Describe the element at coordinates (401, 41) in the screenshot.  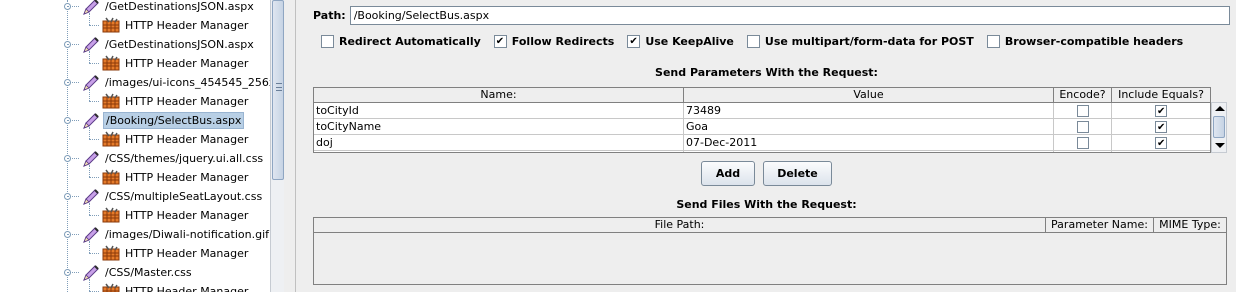
I see `redirect-automatically-option: Redirect Automatically` at that location.